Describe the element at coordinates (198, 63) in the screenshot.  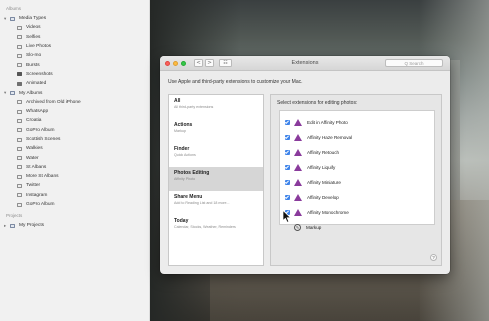
I see `back-button: <` at that location.